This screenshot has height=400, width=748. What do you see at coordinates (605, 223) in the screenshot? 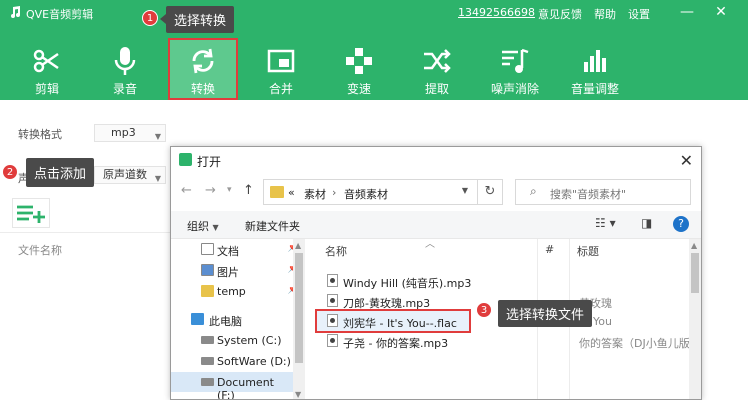
I see `view-options-icon: ☷ ▾` at bounding box center [605, 223].